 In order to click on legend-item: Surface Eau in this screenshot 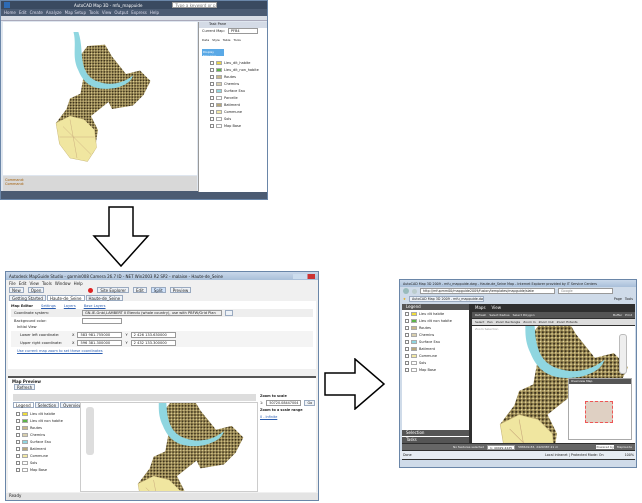, I will do `click(435, 341)`.